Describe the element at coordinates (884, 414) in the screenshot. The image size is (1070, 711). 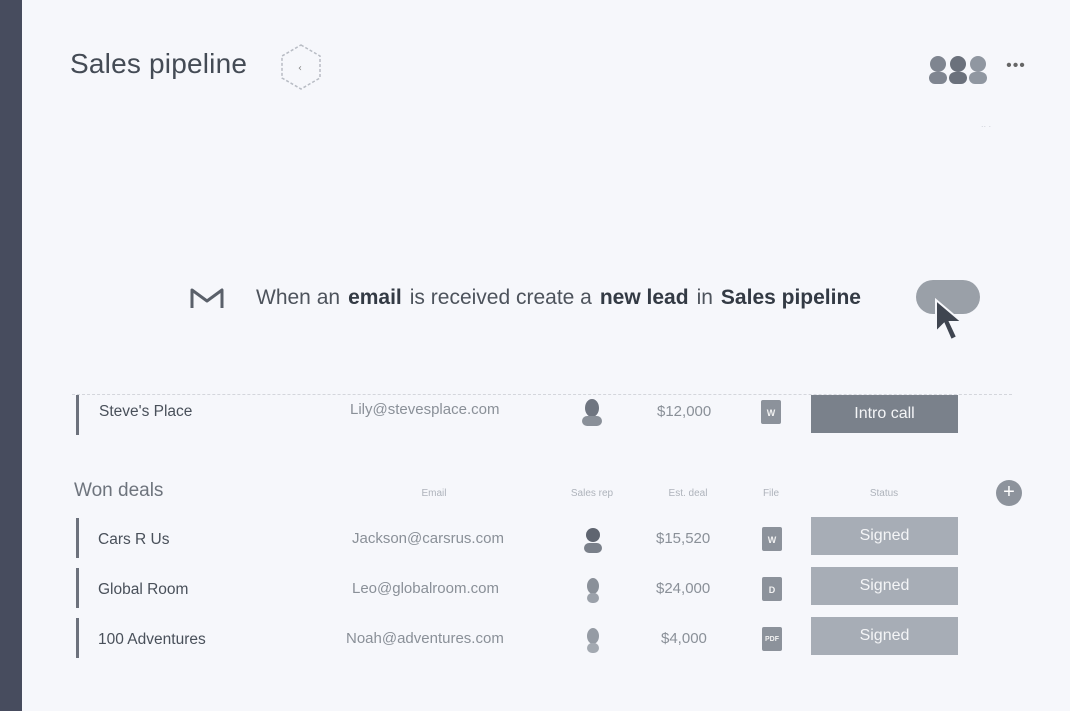
I see `status-pill: Intro call` at that location.